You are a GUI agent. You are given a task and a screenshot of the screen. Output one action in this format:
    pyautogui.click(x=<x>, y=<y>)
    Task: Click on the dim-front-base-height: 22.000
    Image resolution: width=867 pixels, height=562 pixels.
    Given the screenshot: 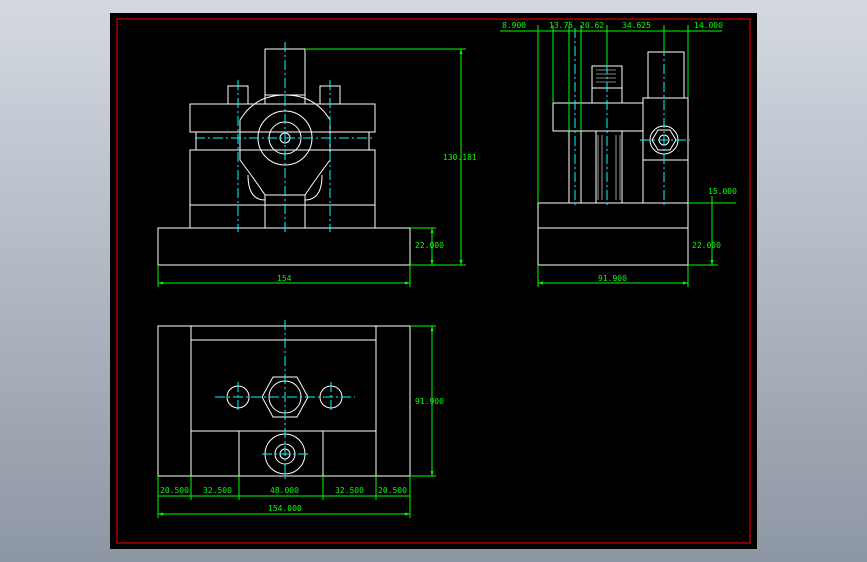 What is the action you would take?
    pyautogui.click(x=429, y=245)
    